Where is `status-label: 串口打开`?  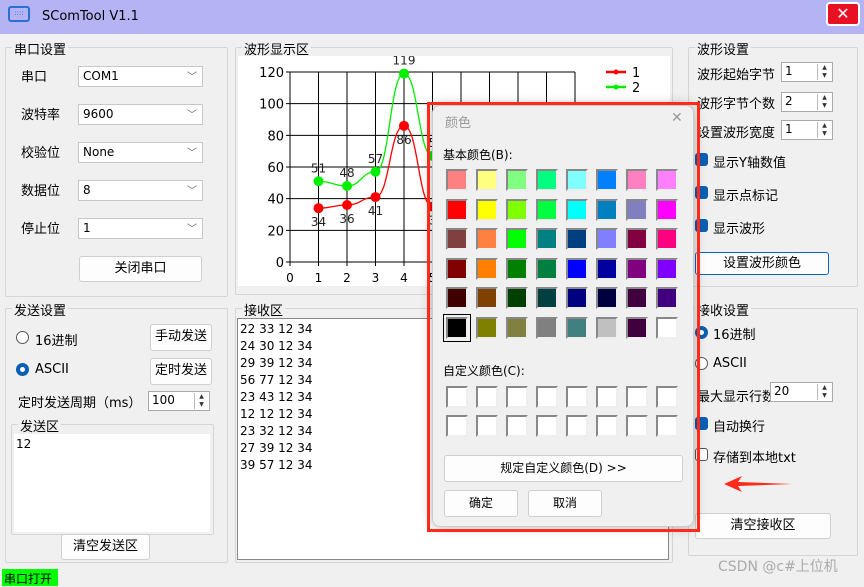 status-label: 串口打开 is located at coordinates (30, 577).